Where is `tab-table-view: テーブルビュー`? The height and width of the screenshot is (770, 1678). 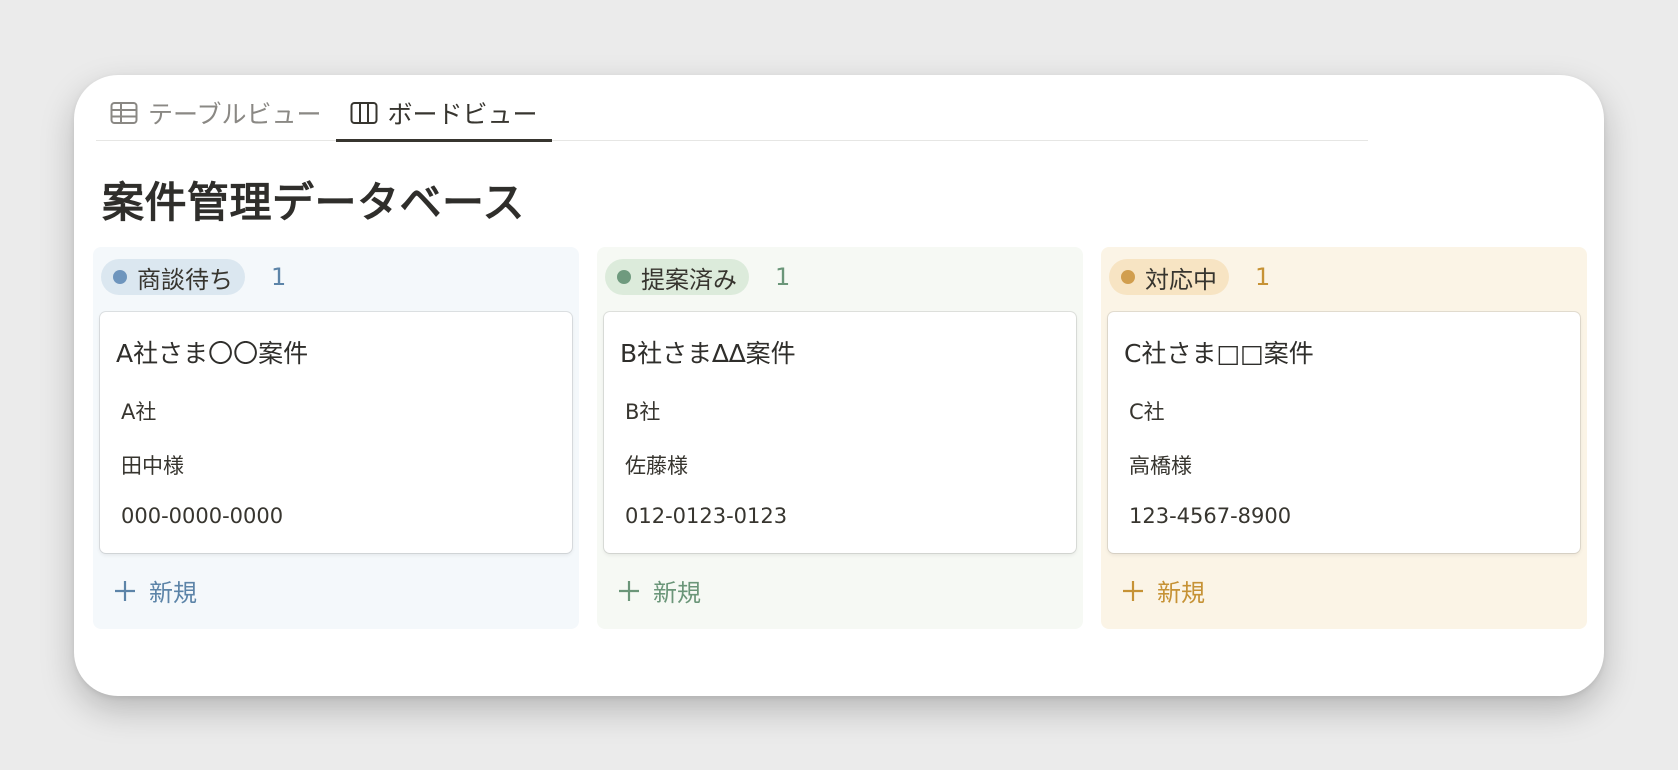
tab-table-view: テーブルビュー is located at coordinates (216, 114).